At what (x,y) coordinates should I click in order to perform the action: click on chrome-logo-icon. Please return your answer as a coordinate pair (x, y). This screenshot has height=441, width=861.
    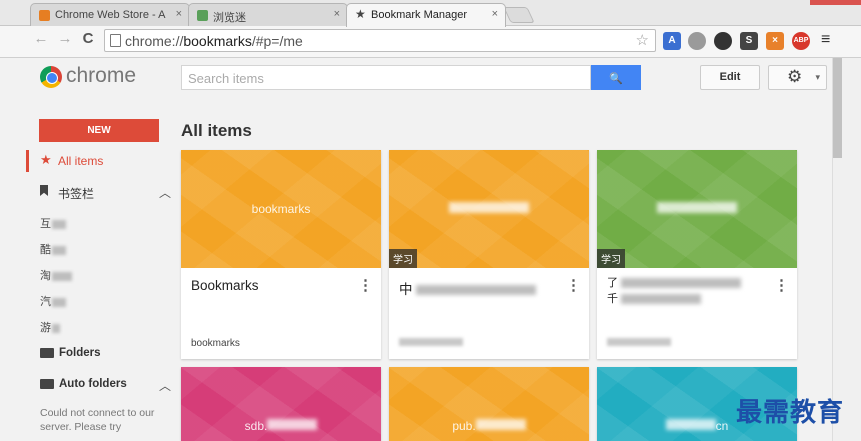
    Looking at the image, I should click on (51, 77).